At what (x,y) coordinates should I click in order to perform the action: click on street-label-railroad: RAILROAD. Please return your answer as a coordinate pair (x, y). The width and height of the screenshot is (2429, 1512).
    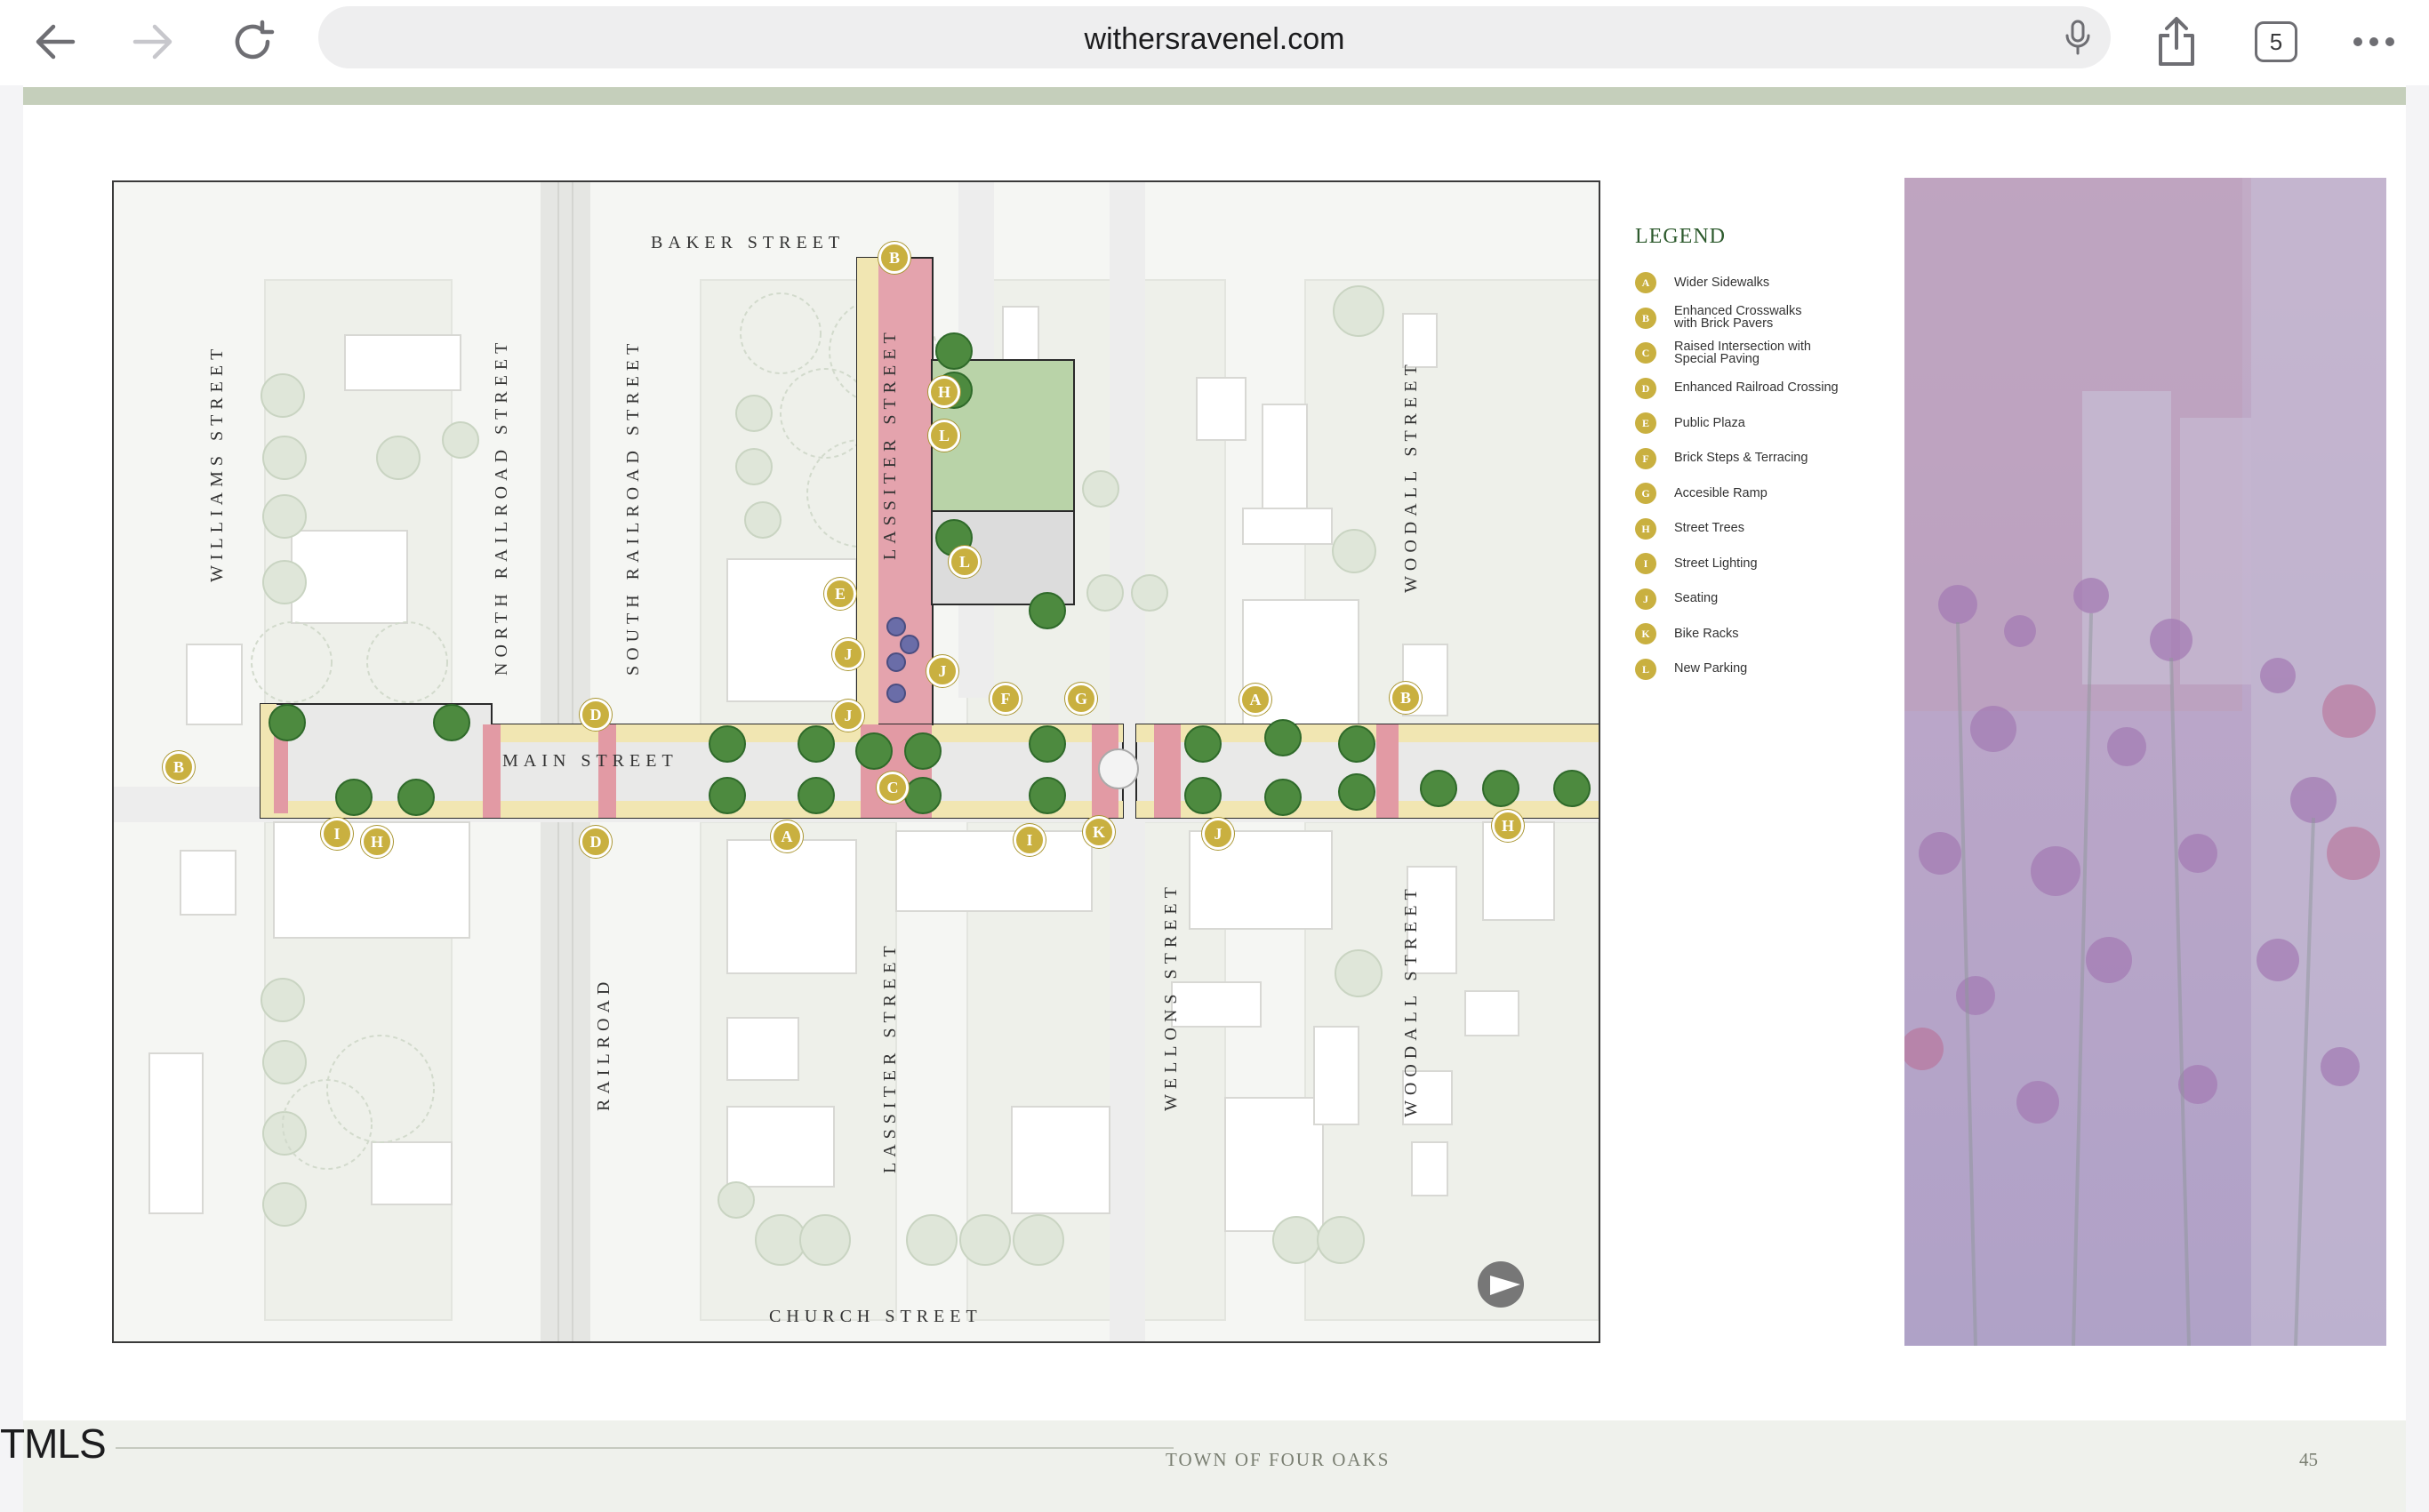
    Looking at the image, I should click on (603, 1043).